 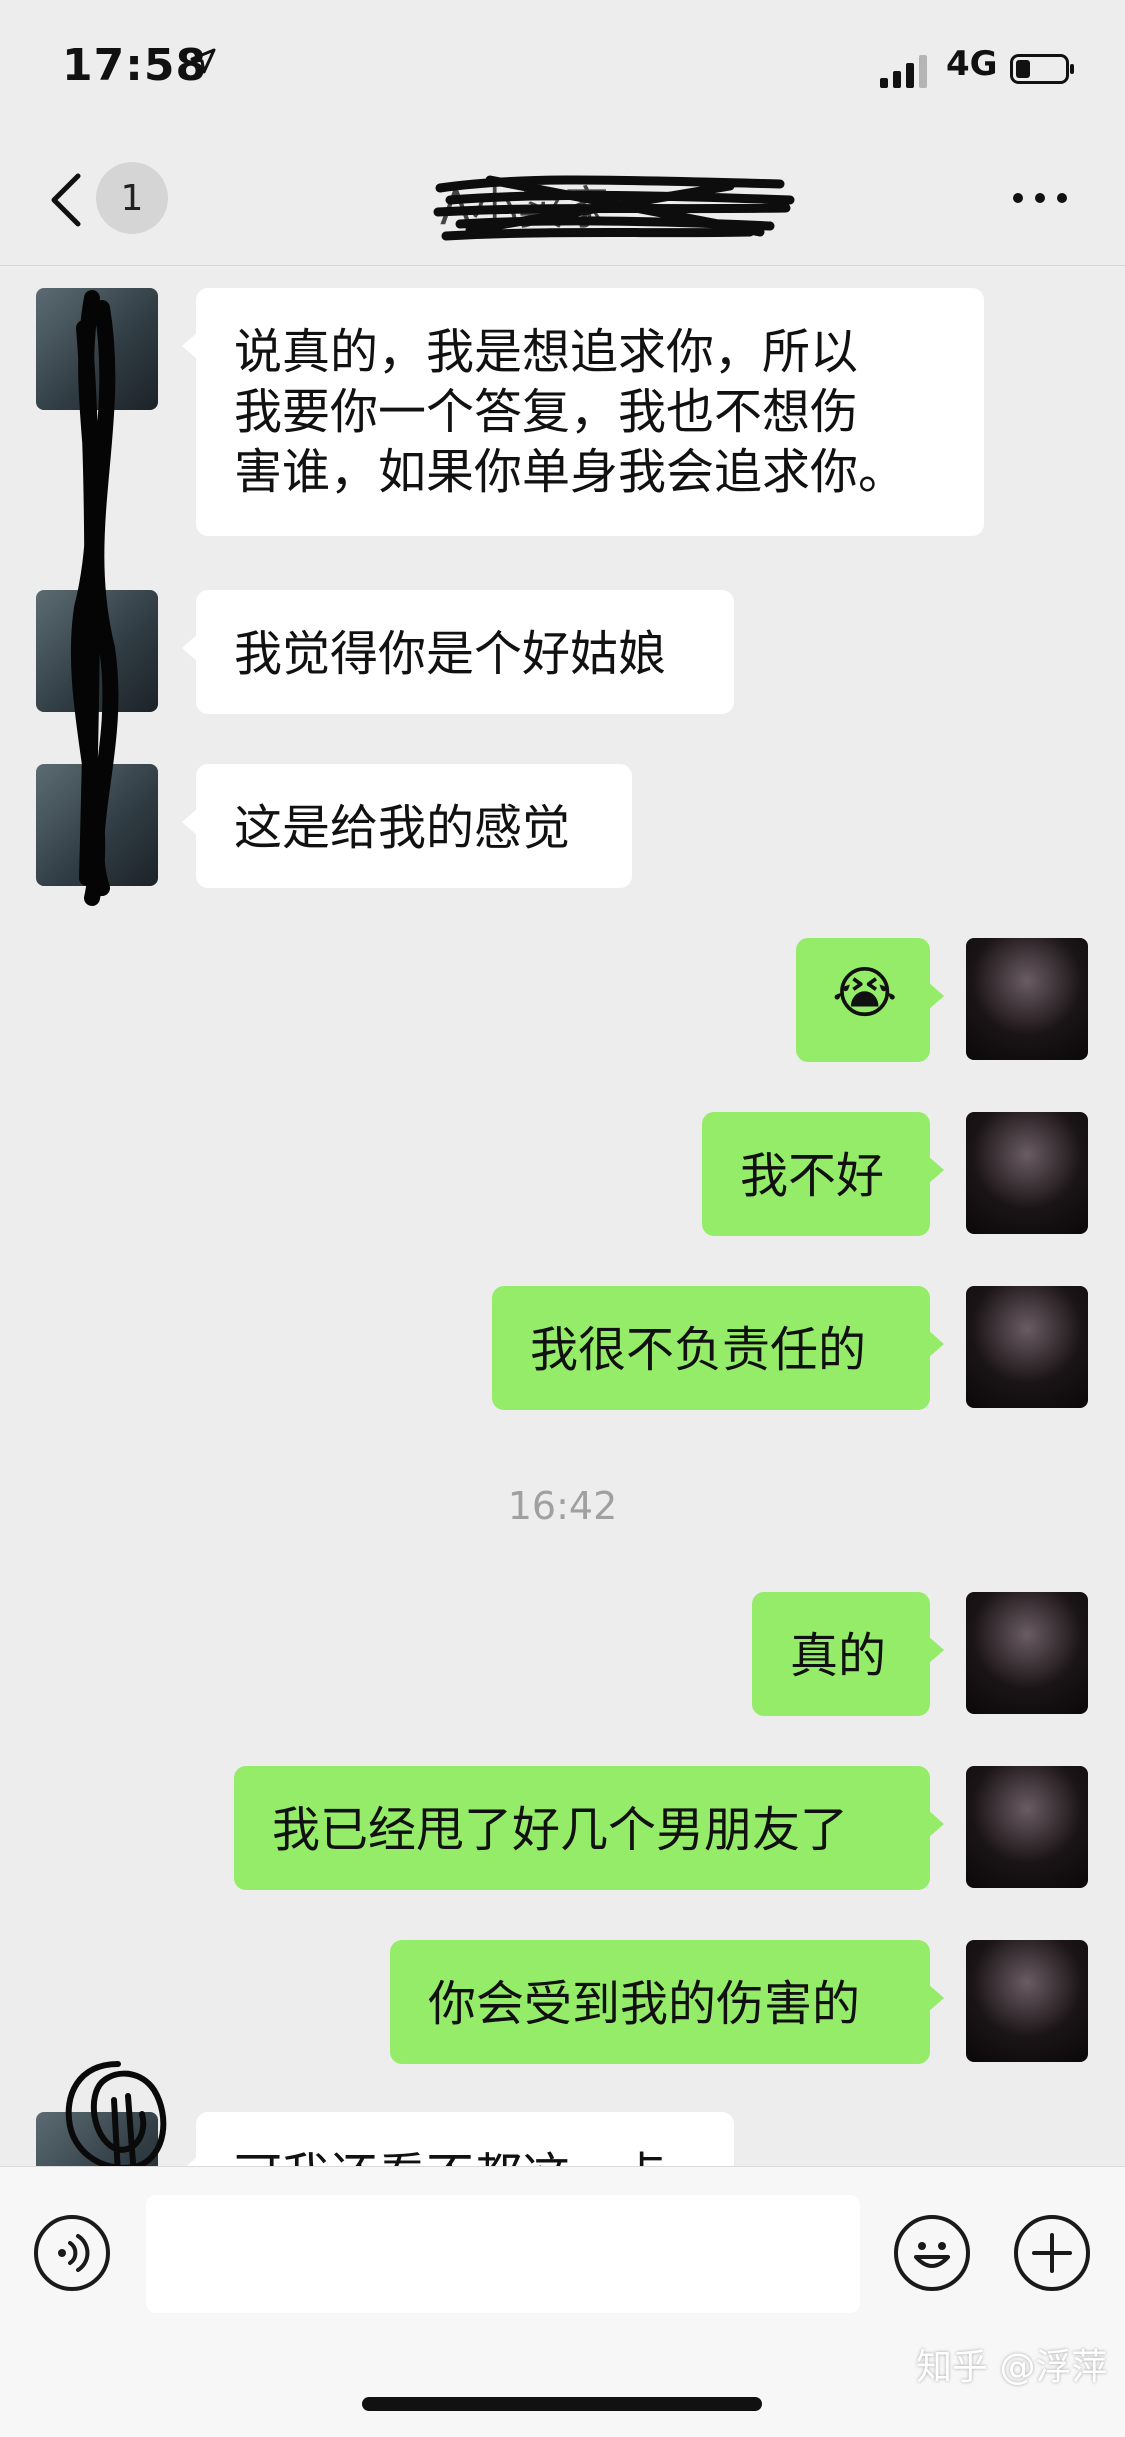 What do you see at coordinates (135, 65) in the screenshot?
I see `status-time: 17:58` at bounding box center [135, 65].